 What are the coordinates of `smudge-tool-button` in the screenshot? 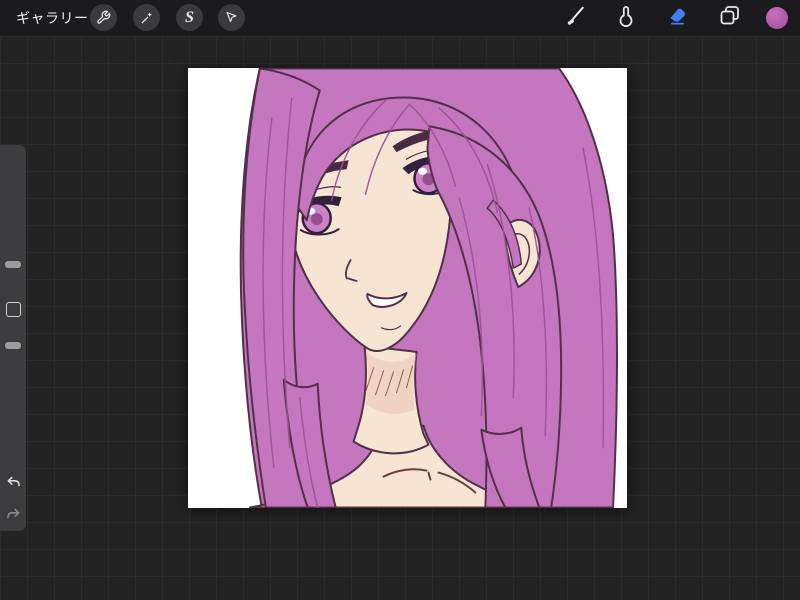 It's located at (626, 18).